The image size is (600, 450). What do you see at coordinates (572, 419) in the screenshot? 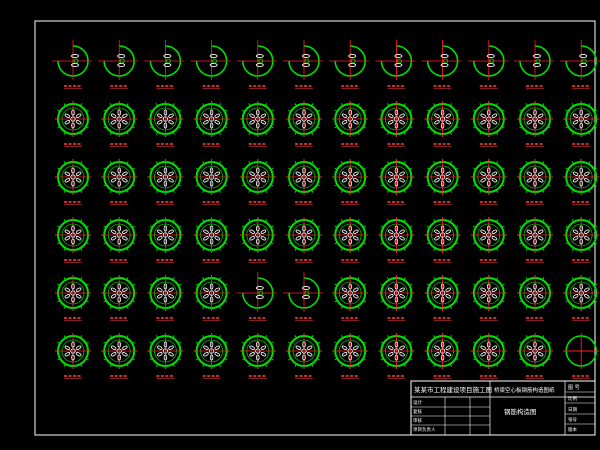
I see `sheet-label: 张号` at bounding box center [572, 419].